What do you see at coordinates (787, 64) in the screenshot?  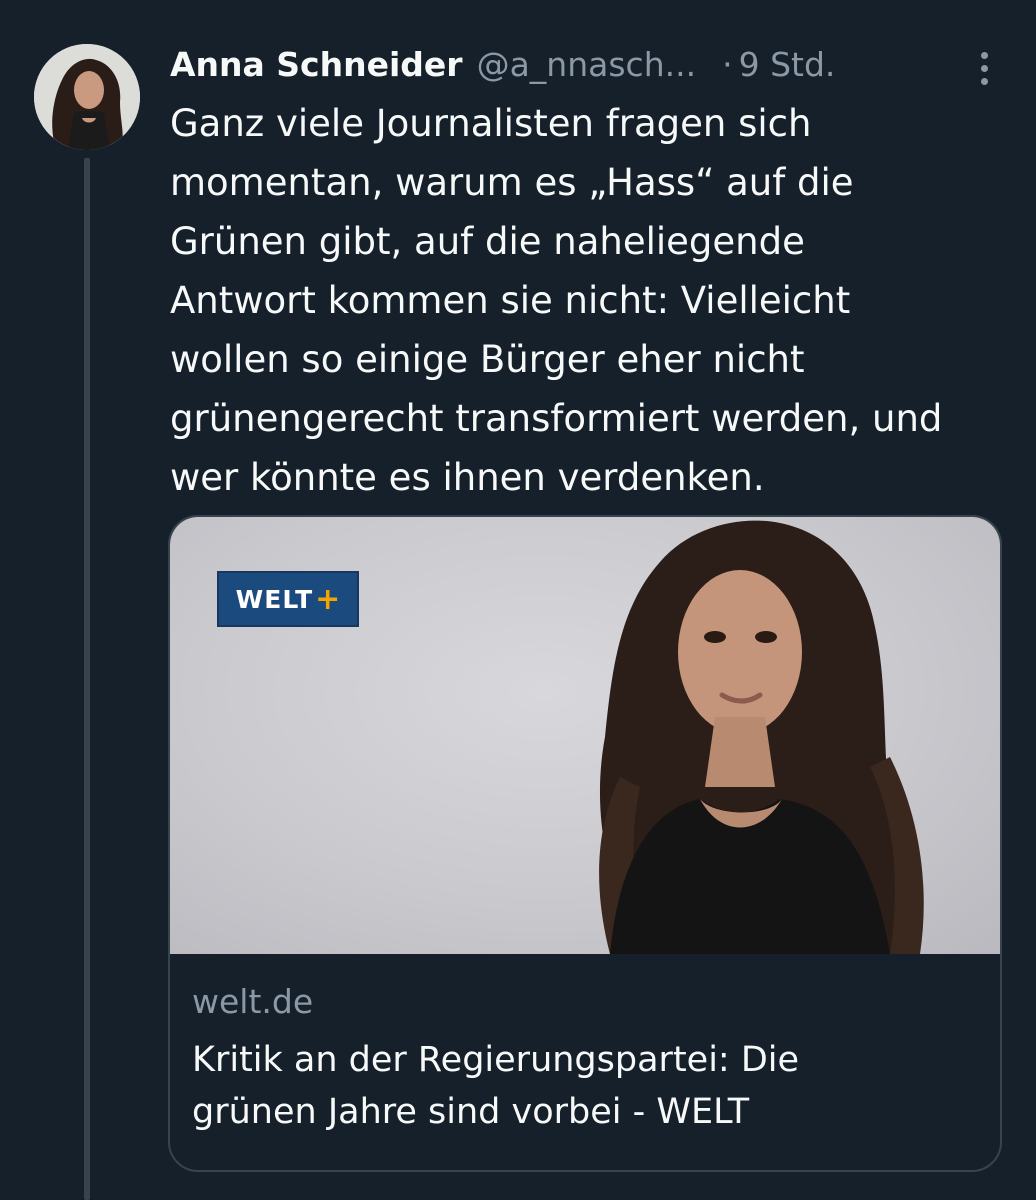 I see `tweet-timestamp: 9 Std.` at bounding box center [787, 64].